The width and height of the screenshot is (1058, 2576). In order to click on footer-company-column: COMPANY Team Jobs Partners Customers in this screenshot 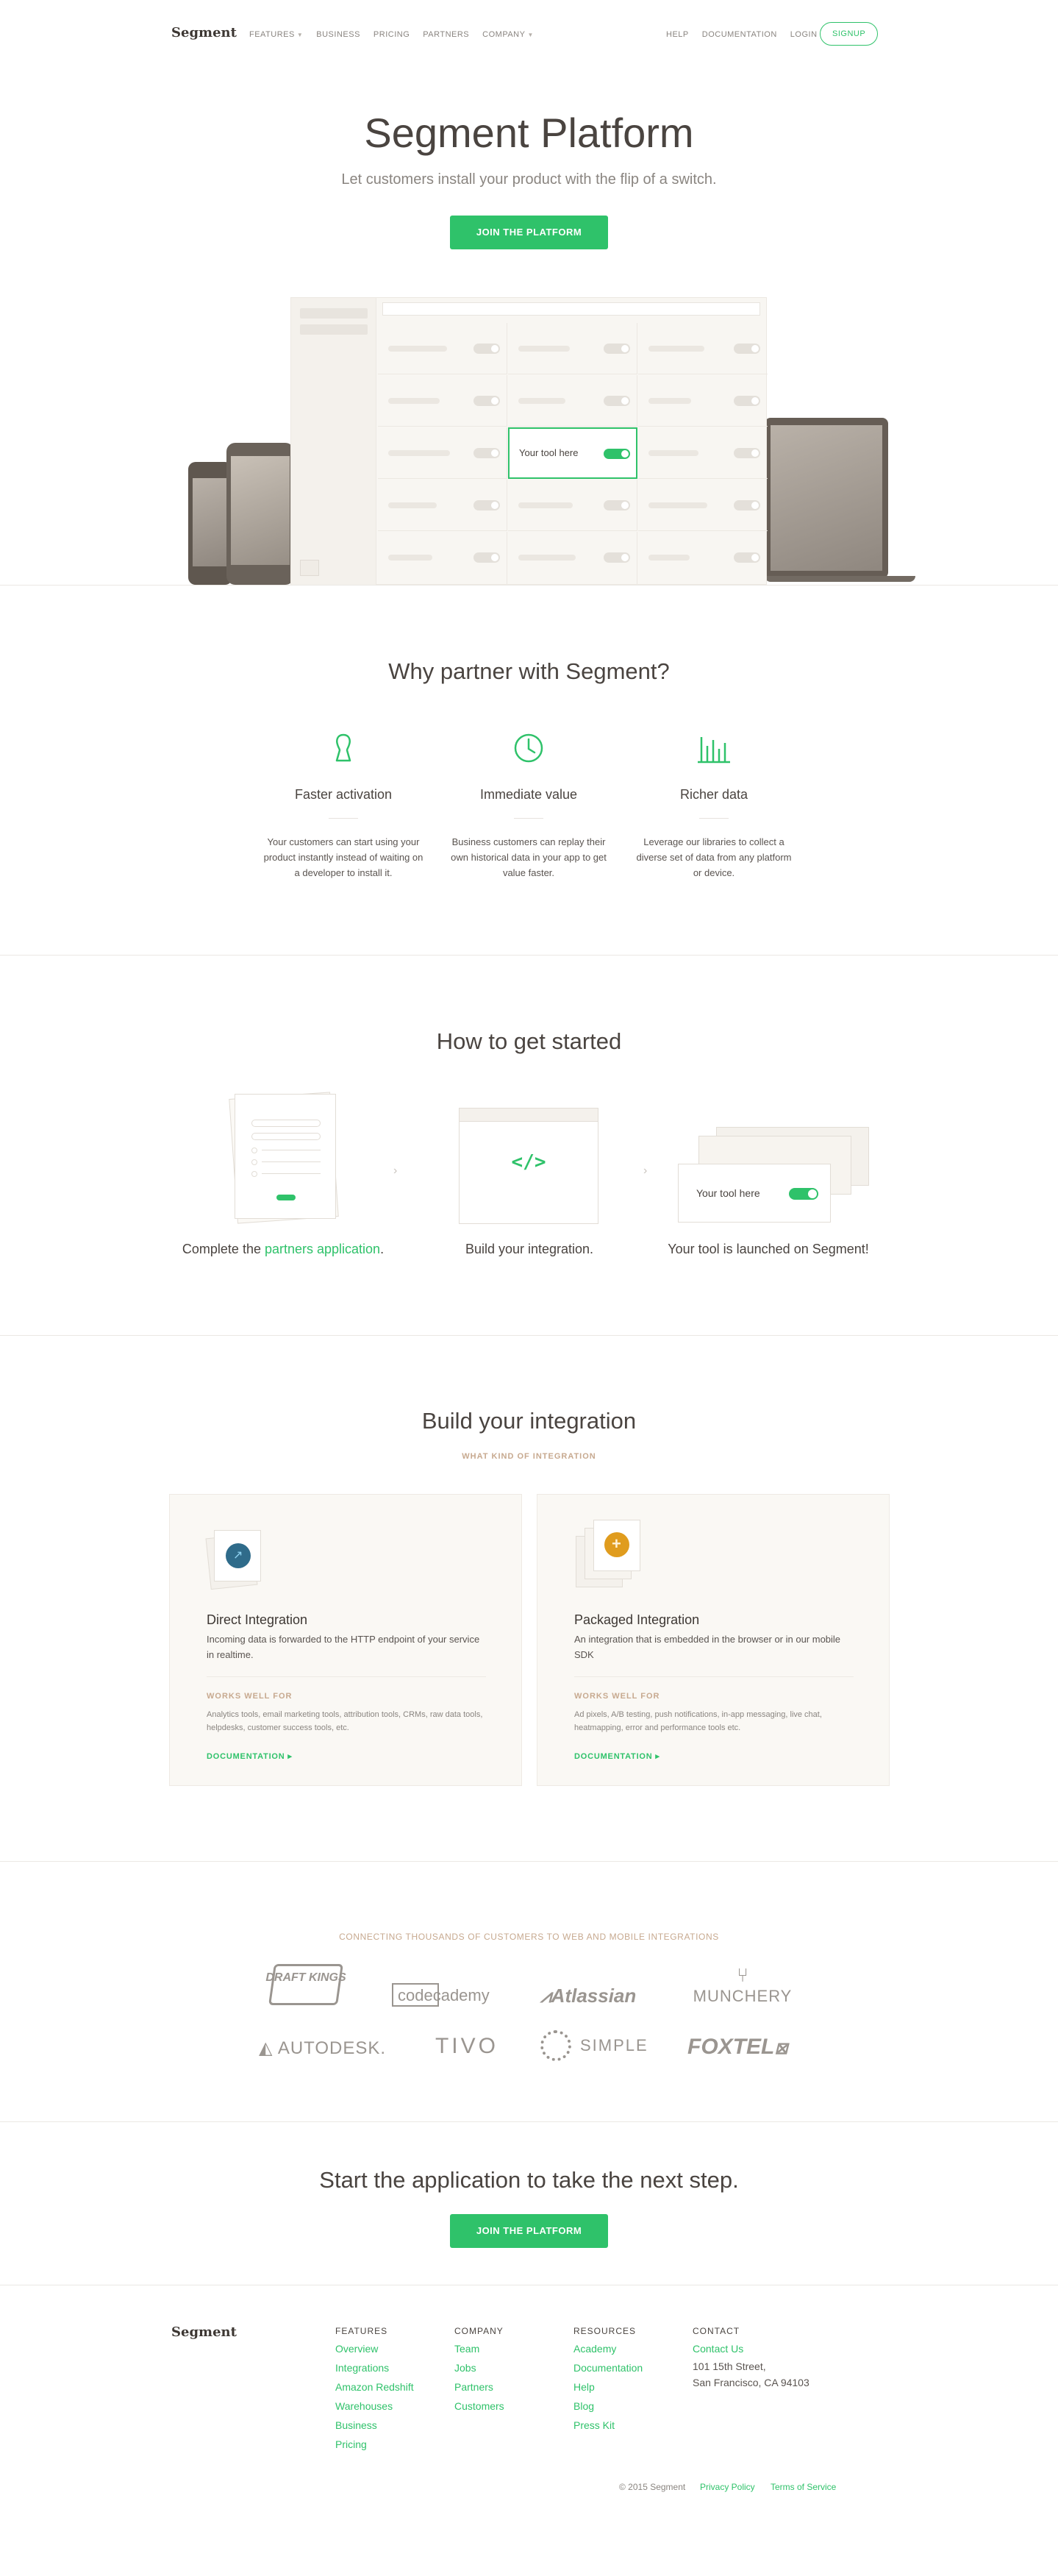, I will do `click(509, 2371)`.